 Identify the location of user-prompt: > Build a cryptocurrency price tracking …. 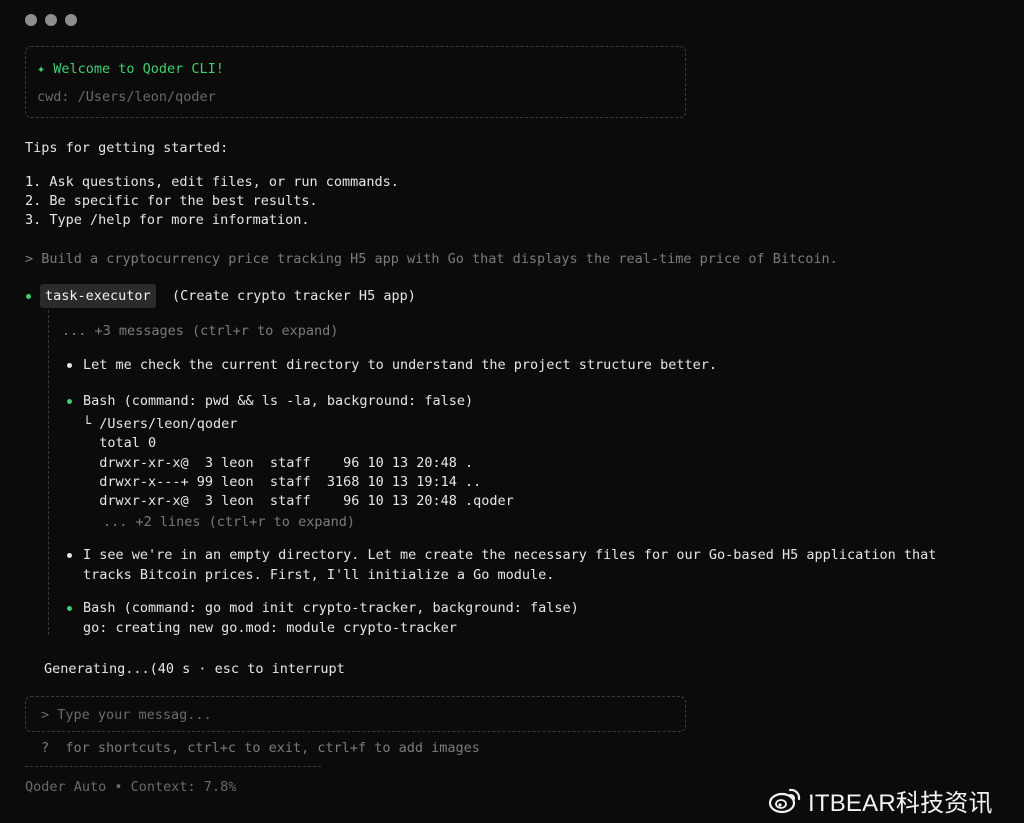
(431, 259).